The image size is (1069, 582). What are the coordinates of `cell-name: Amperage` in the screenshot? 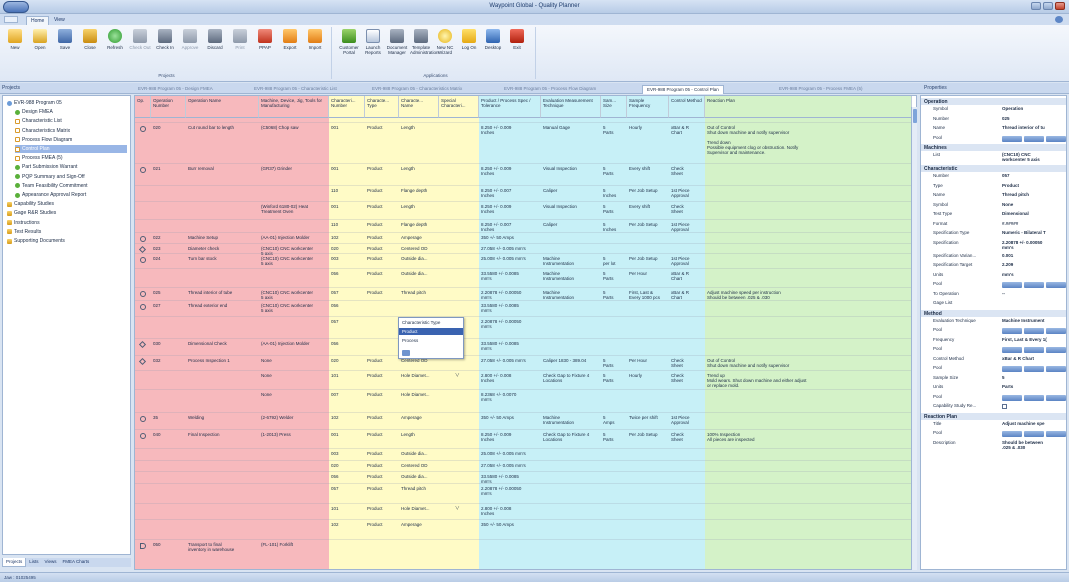 It's located at (419, 524).